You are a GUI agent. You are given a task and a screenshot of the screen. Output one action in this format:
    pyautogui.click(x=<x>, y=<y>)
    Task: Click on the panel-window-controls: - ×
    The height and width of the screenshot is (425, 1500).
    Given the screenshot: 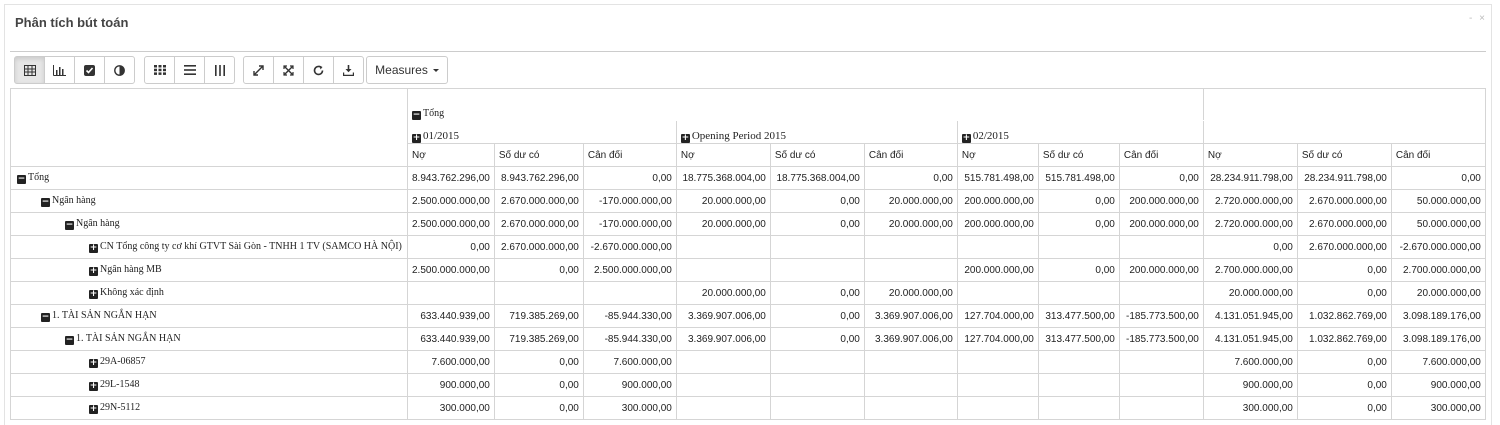 What is the action you would take?
    pyautogui.click(x=1478, y=18)
    